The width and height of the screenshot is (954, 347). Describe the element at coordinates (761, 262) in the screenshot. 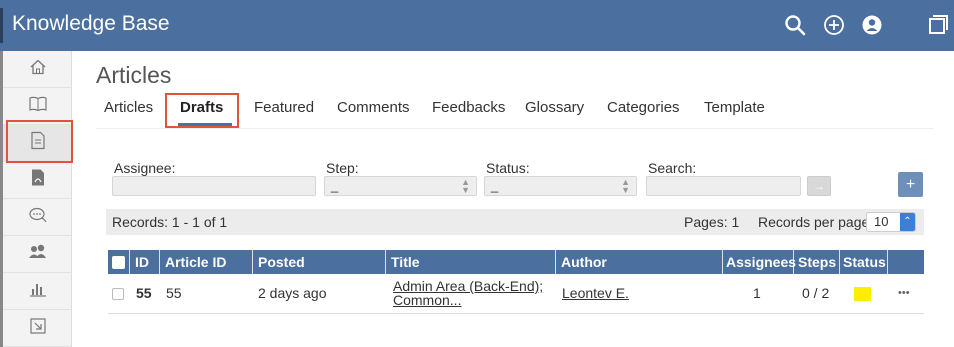

I see `column-header-assignees: Assignees` at that location.